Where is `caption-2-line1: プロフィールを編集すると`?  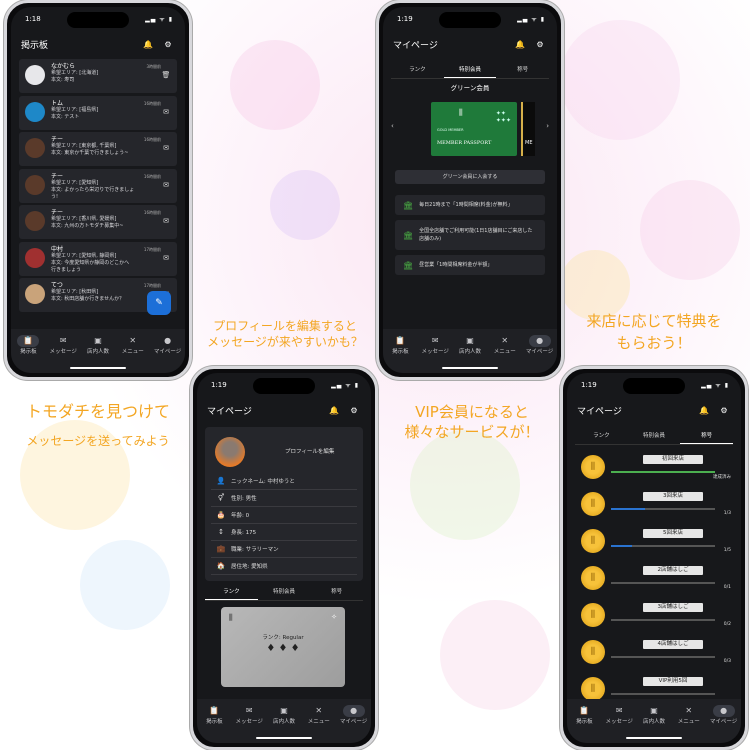
caption-2-line1: プロフィールを編集すると is located at coordinates (285, 326).